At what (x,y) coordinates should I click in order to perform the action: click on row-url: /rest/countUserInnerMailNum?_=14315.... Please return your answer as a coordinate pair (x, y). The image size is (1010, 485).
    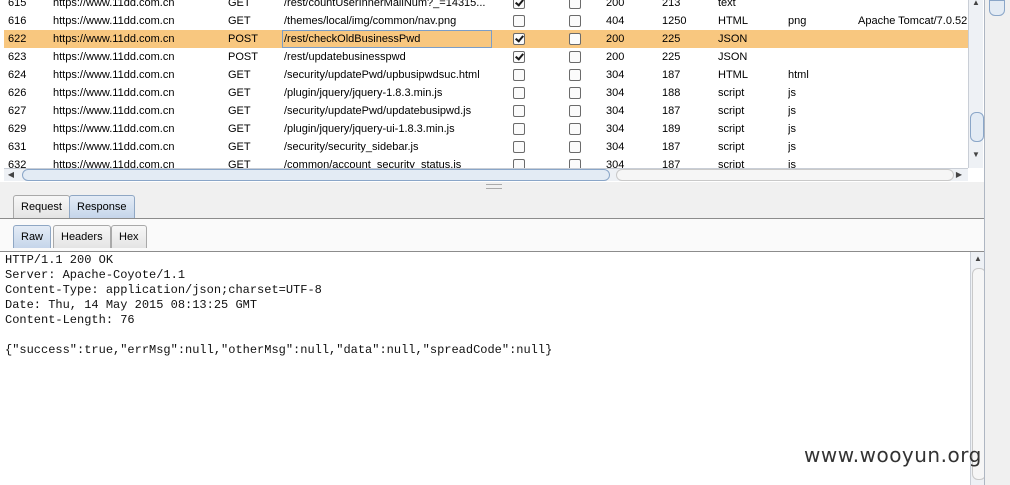
    Looking at the image, I should click on (385, 4).